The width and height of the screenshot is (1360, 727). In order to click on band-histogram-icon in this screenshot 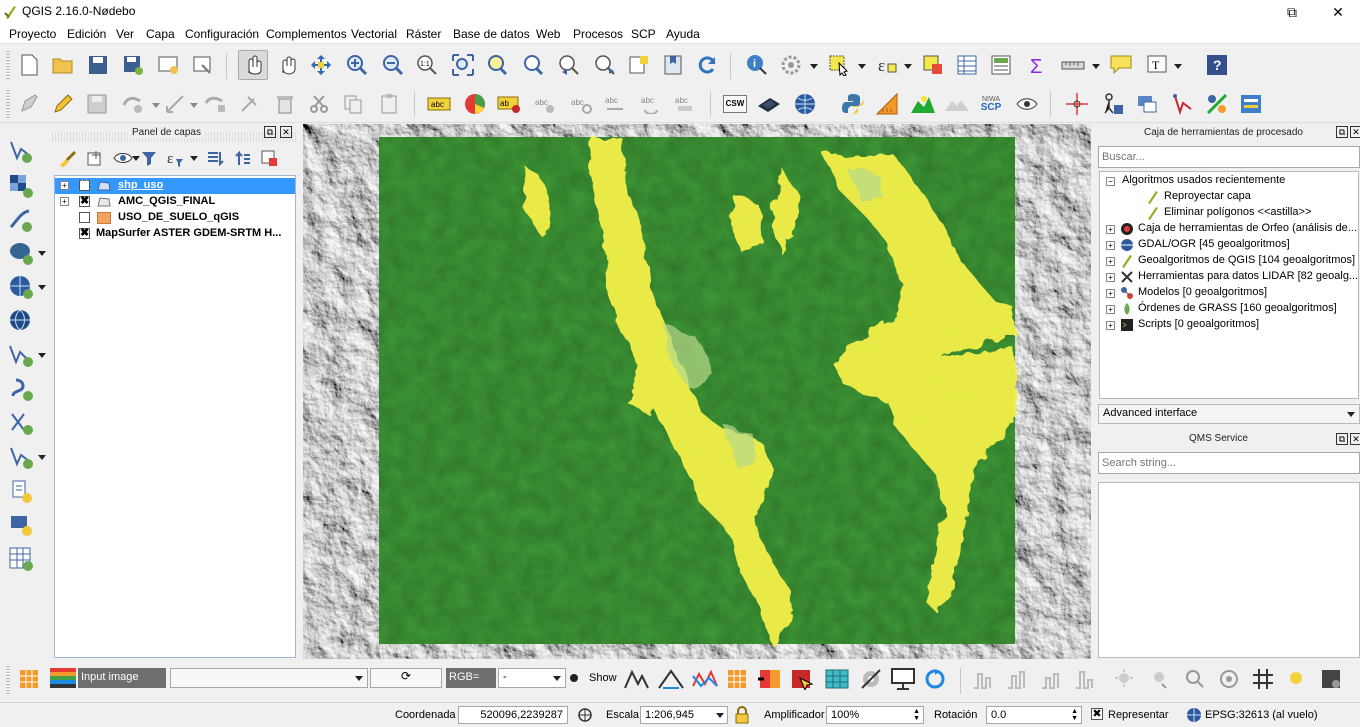, I will do `click(983, 679)`.